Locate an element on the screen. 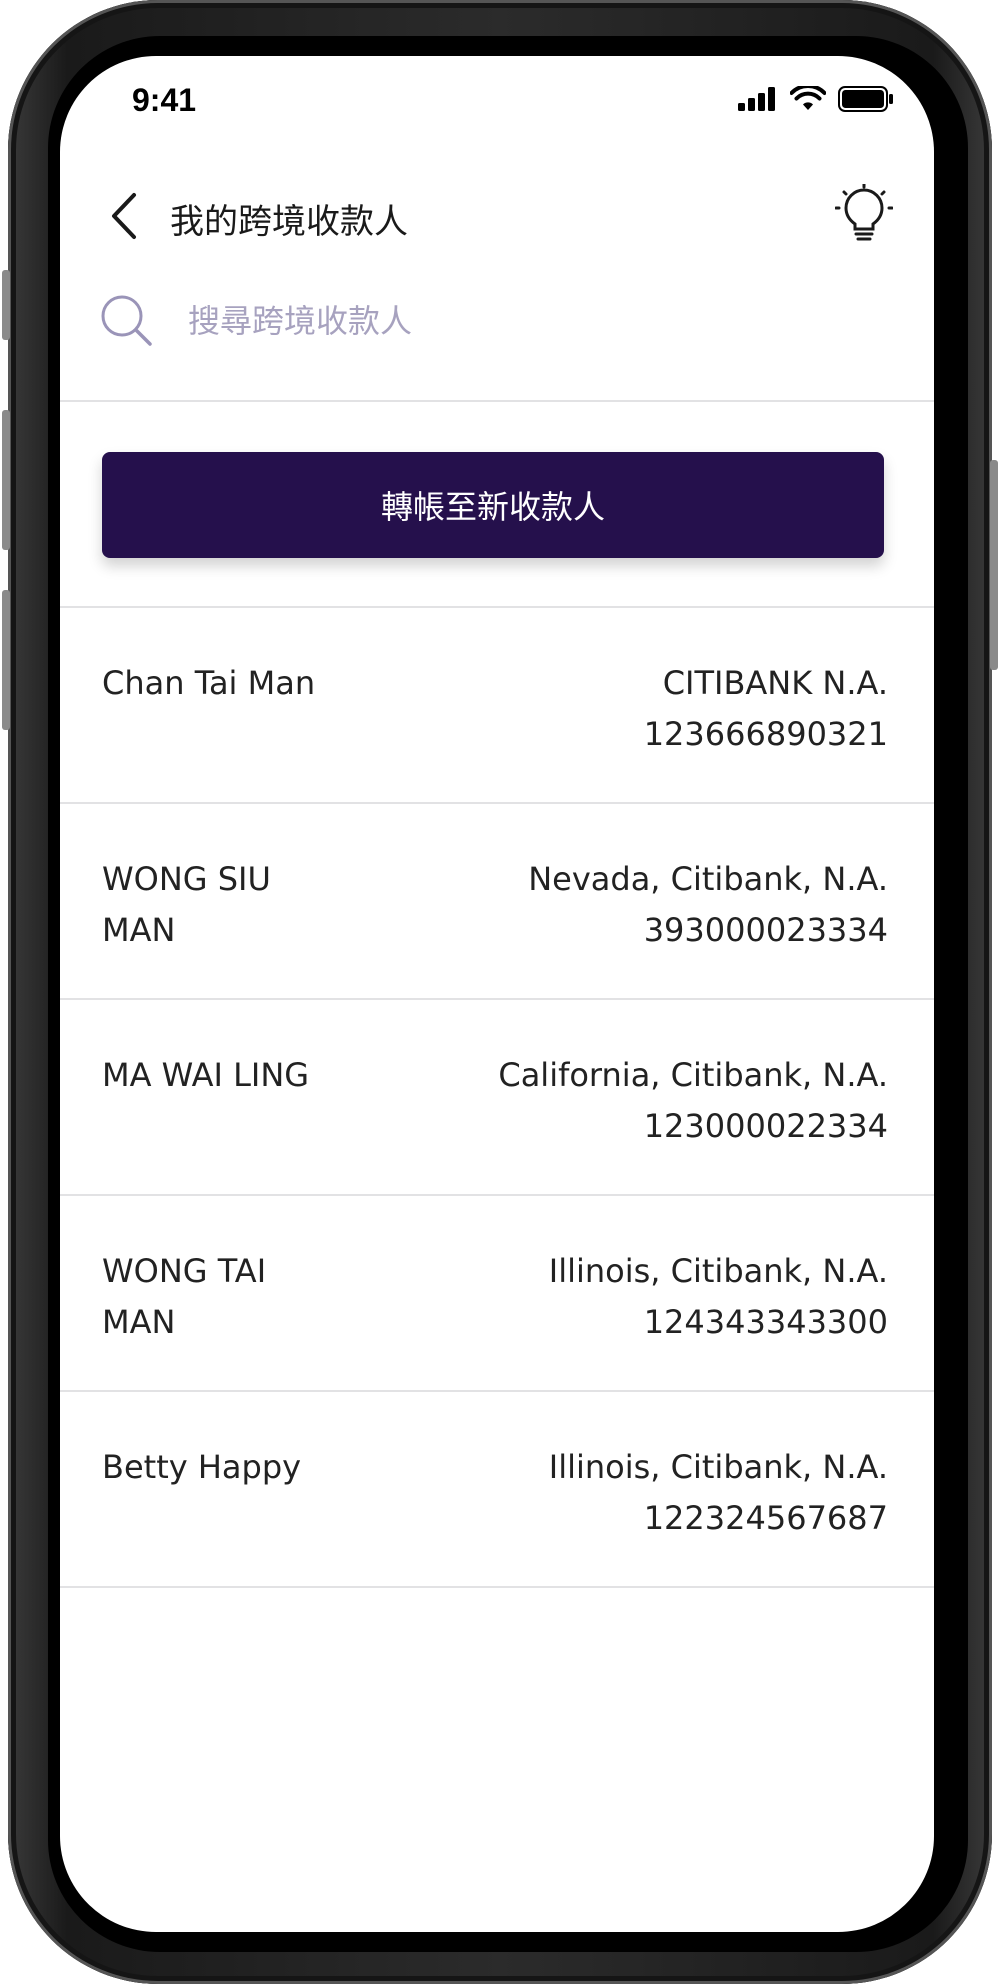  tips-button is located at coordinates (864, 216).